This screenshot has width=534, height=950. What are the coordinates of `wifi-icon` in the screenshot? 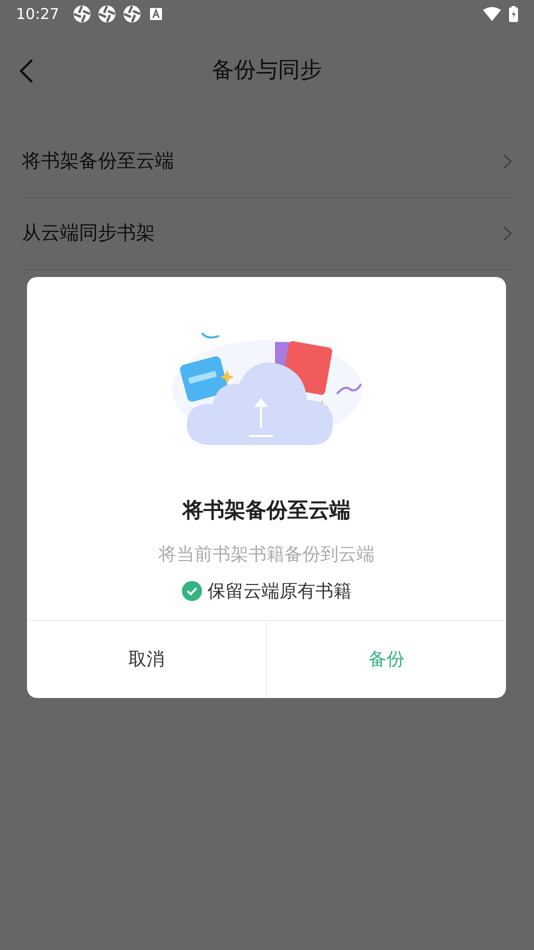 It's located at (492, 14).